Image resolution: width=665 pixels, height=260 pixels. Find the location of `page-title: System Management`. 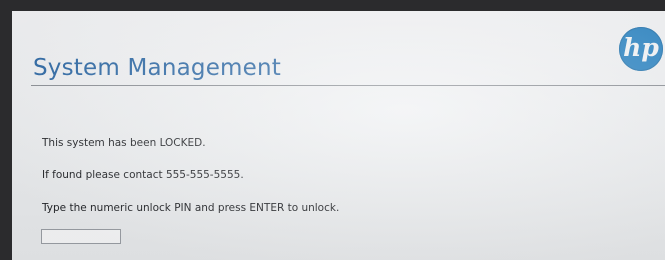

page-title: System Management is located at coordinates (157, 68).